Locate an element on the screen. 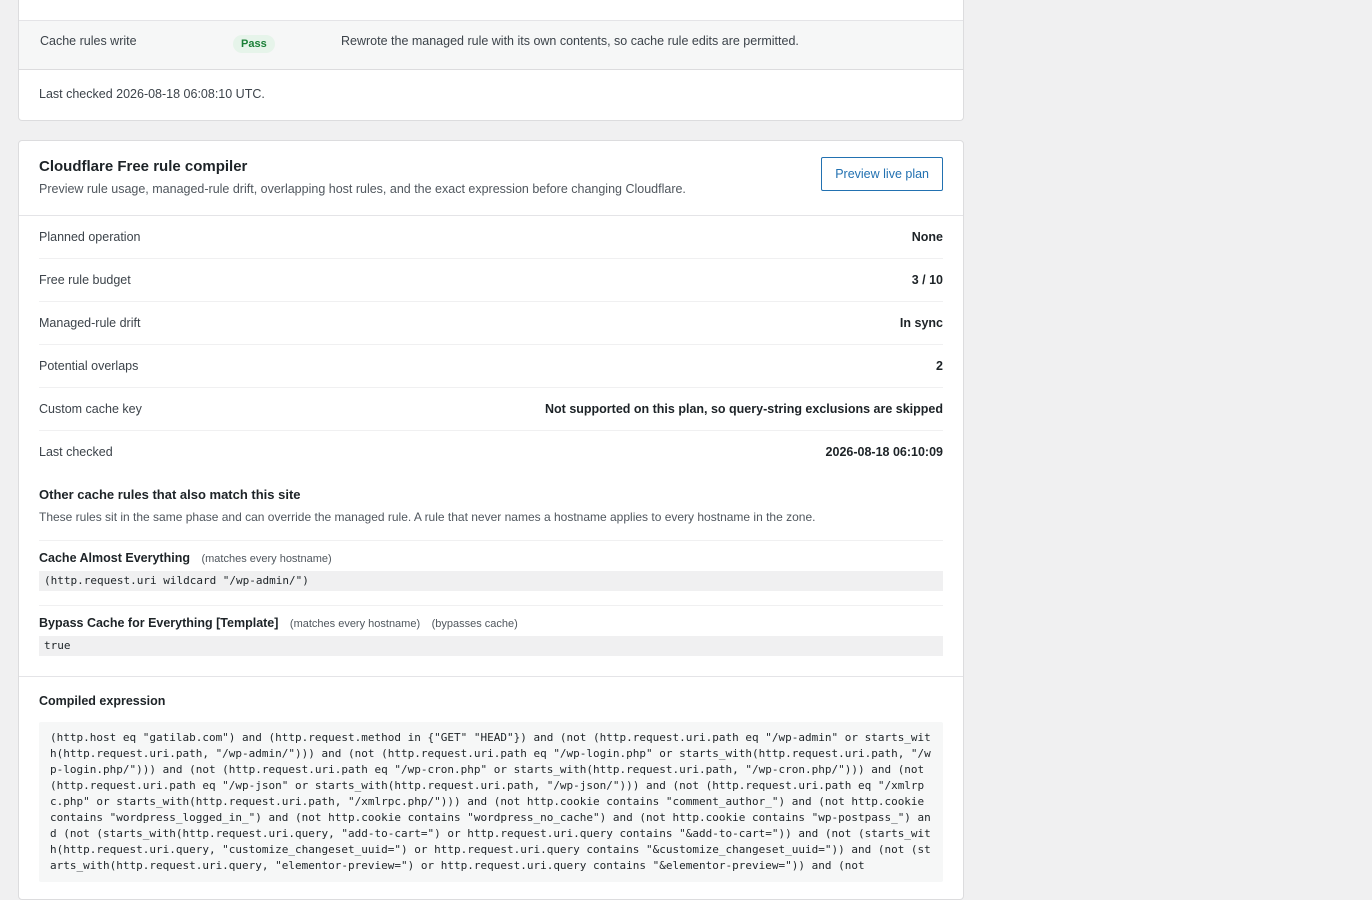  check-label: Cache rules write is located at coordinates (88, 41).